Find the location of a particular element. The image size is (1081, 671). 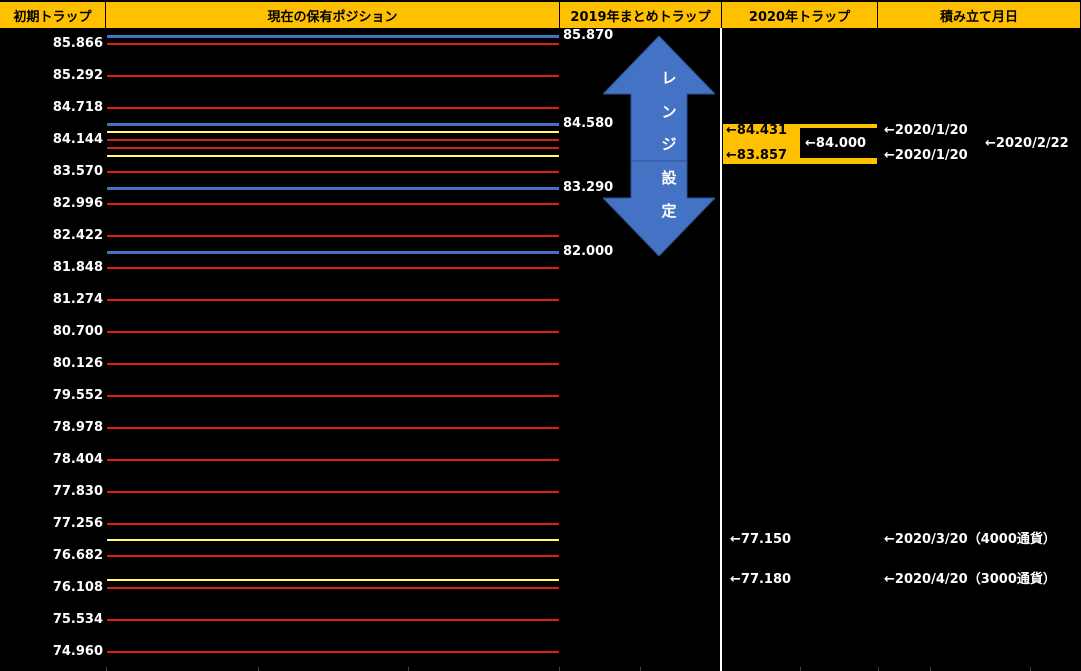

trap-level-label: 78.404 is located at coordinates (77, 459).